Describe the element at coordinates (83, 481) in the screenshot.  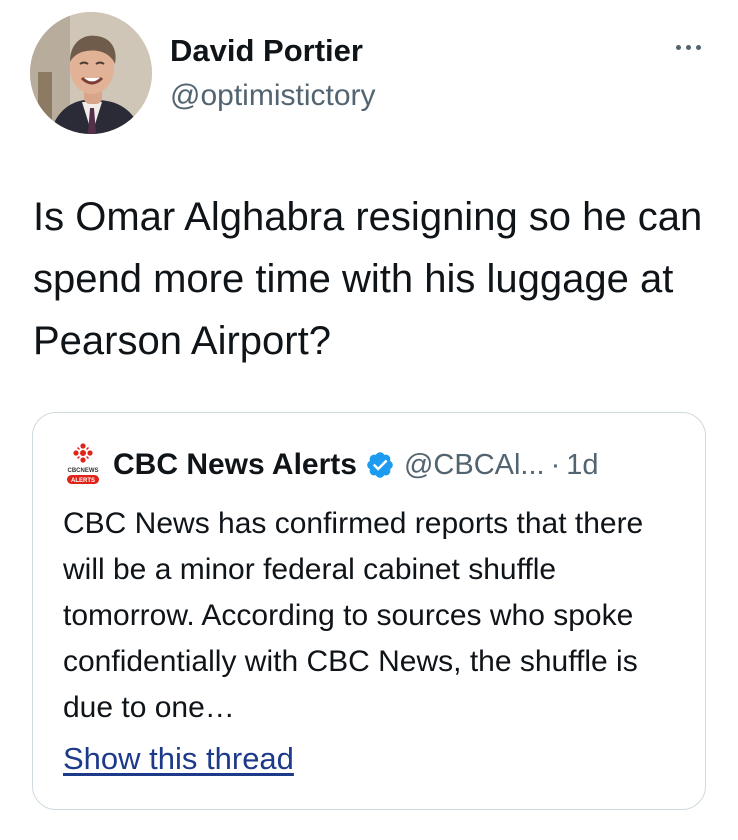
I see `logo-text-bottom: ALERTS` at that location.